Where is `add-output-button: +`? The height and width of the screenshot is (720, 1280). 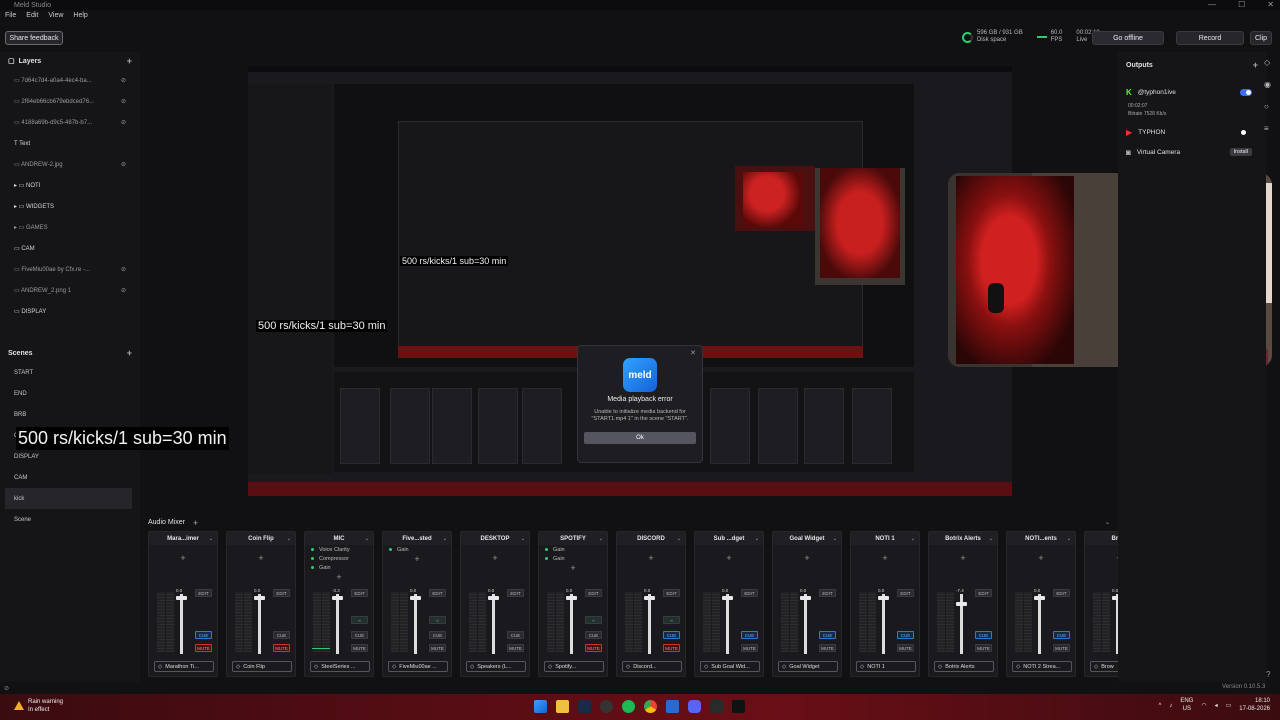 add-output-button: + is located at coordinates (1255, 65).